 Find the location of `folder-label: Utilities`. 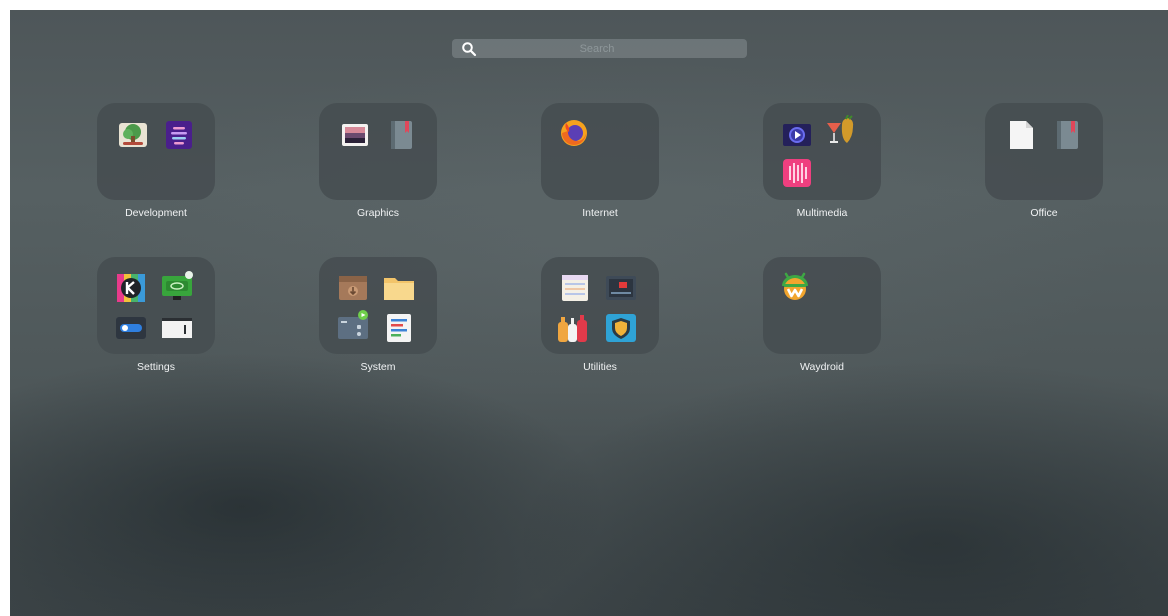

folder-label: Utilities is located at coordinates (600, 367).